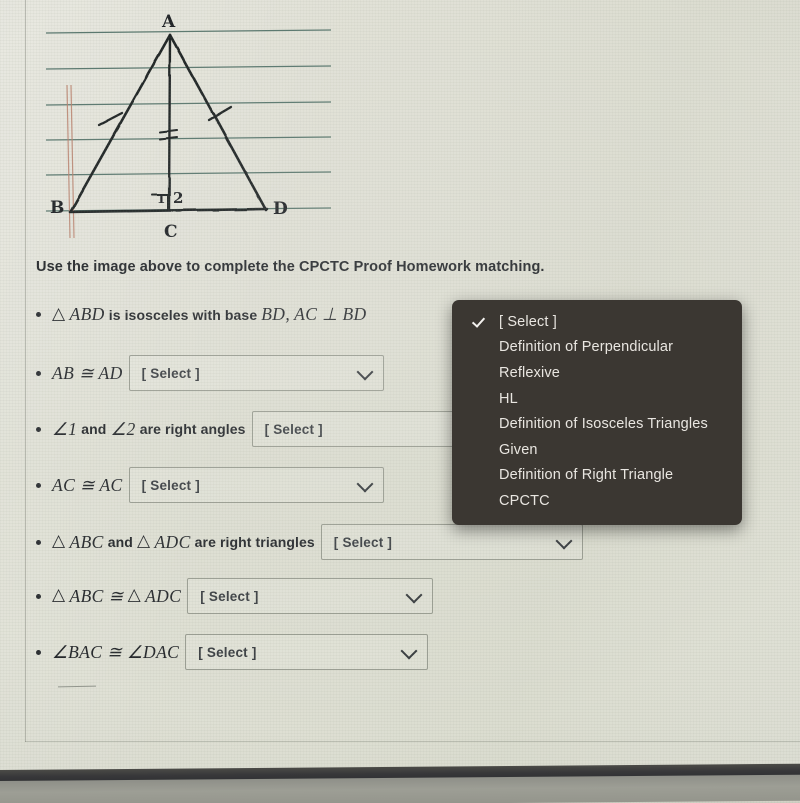 The width and height of the screenshot is (800, 803). Describe the element at coordinates (86, 541) in the screenshot. I see `math-abc: ABC` at that location.